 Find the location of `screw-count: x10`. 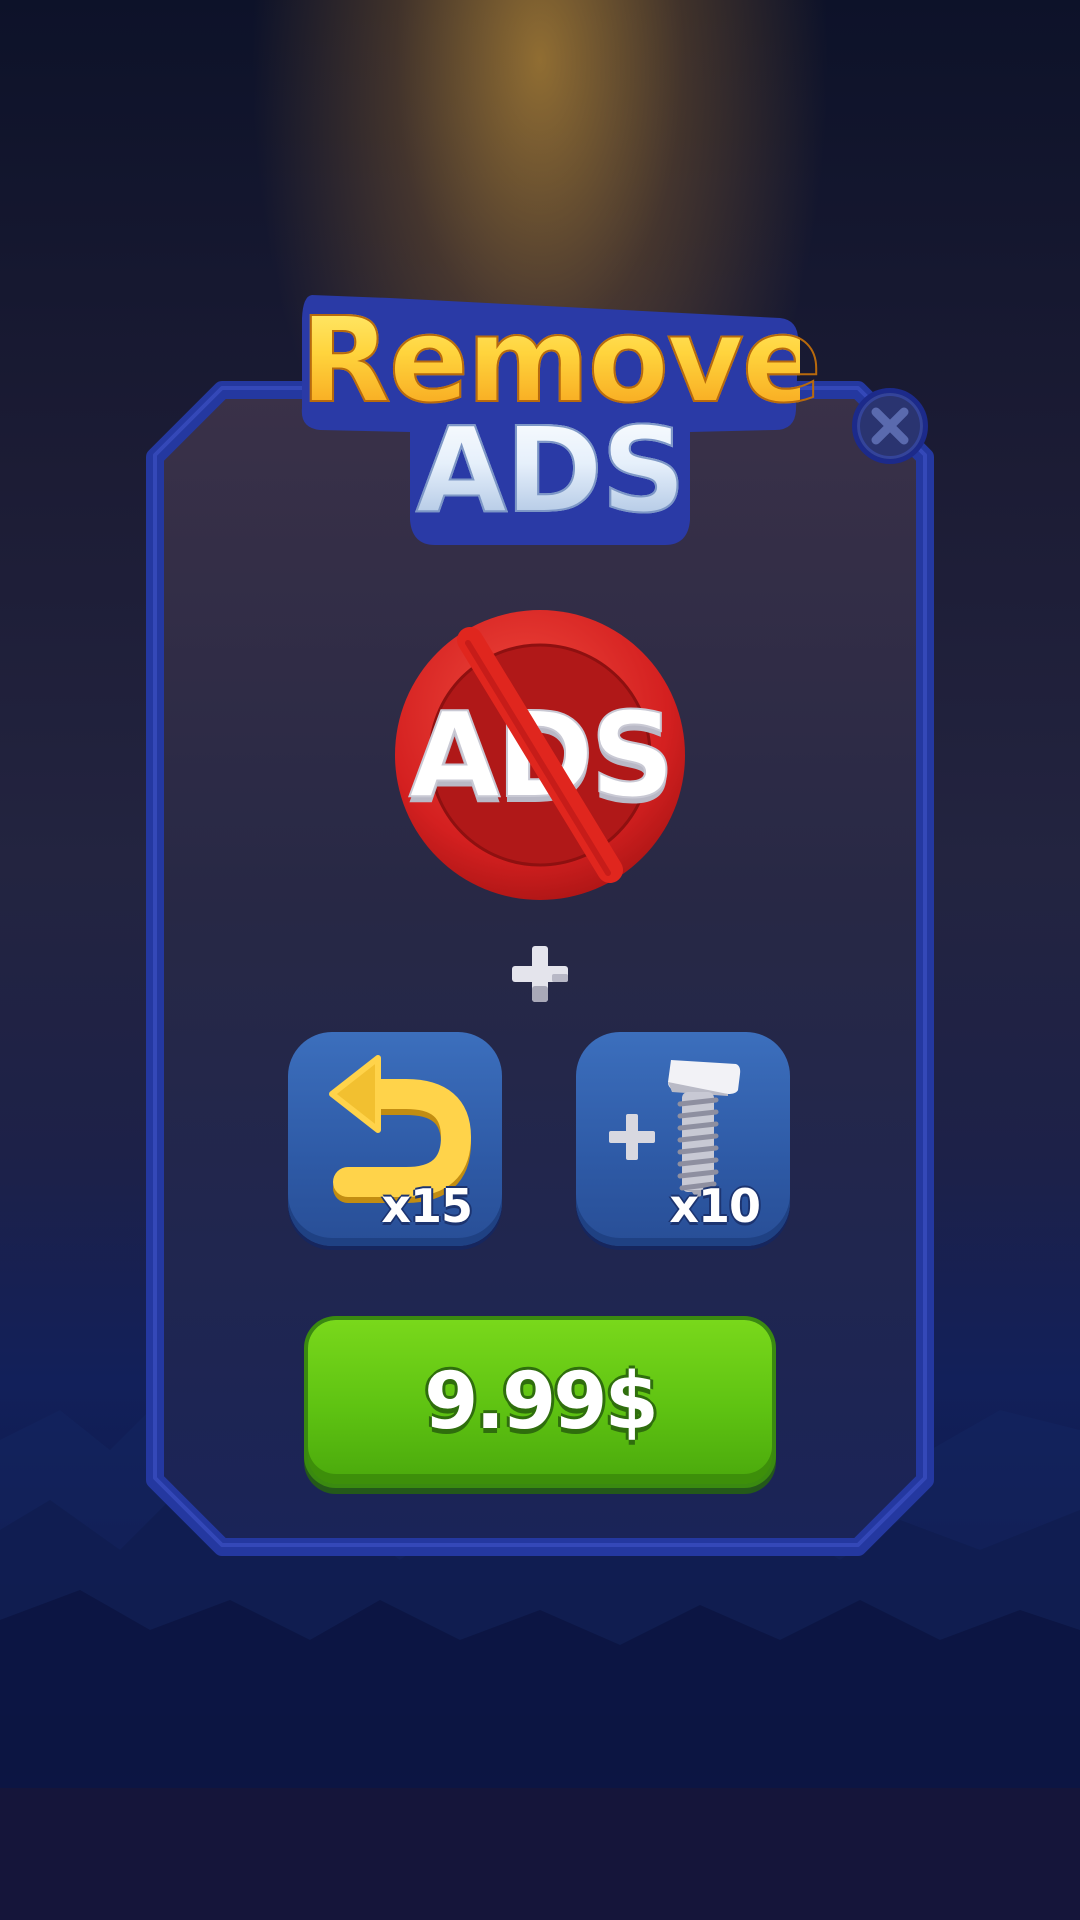

screw-count: x10 is located at coordinates (715, 1206).